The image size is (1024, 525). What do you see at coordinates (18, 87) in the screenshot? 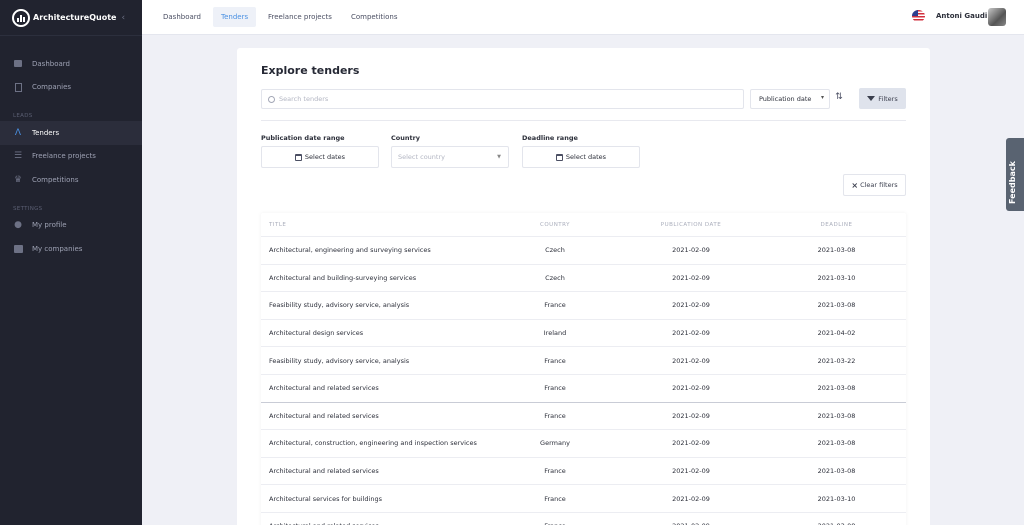
I see `building-icon` at bounding box center [18, 87].